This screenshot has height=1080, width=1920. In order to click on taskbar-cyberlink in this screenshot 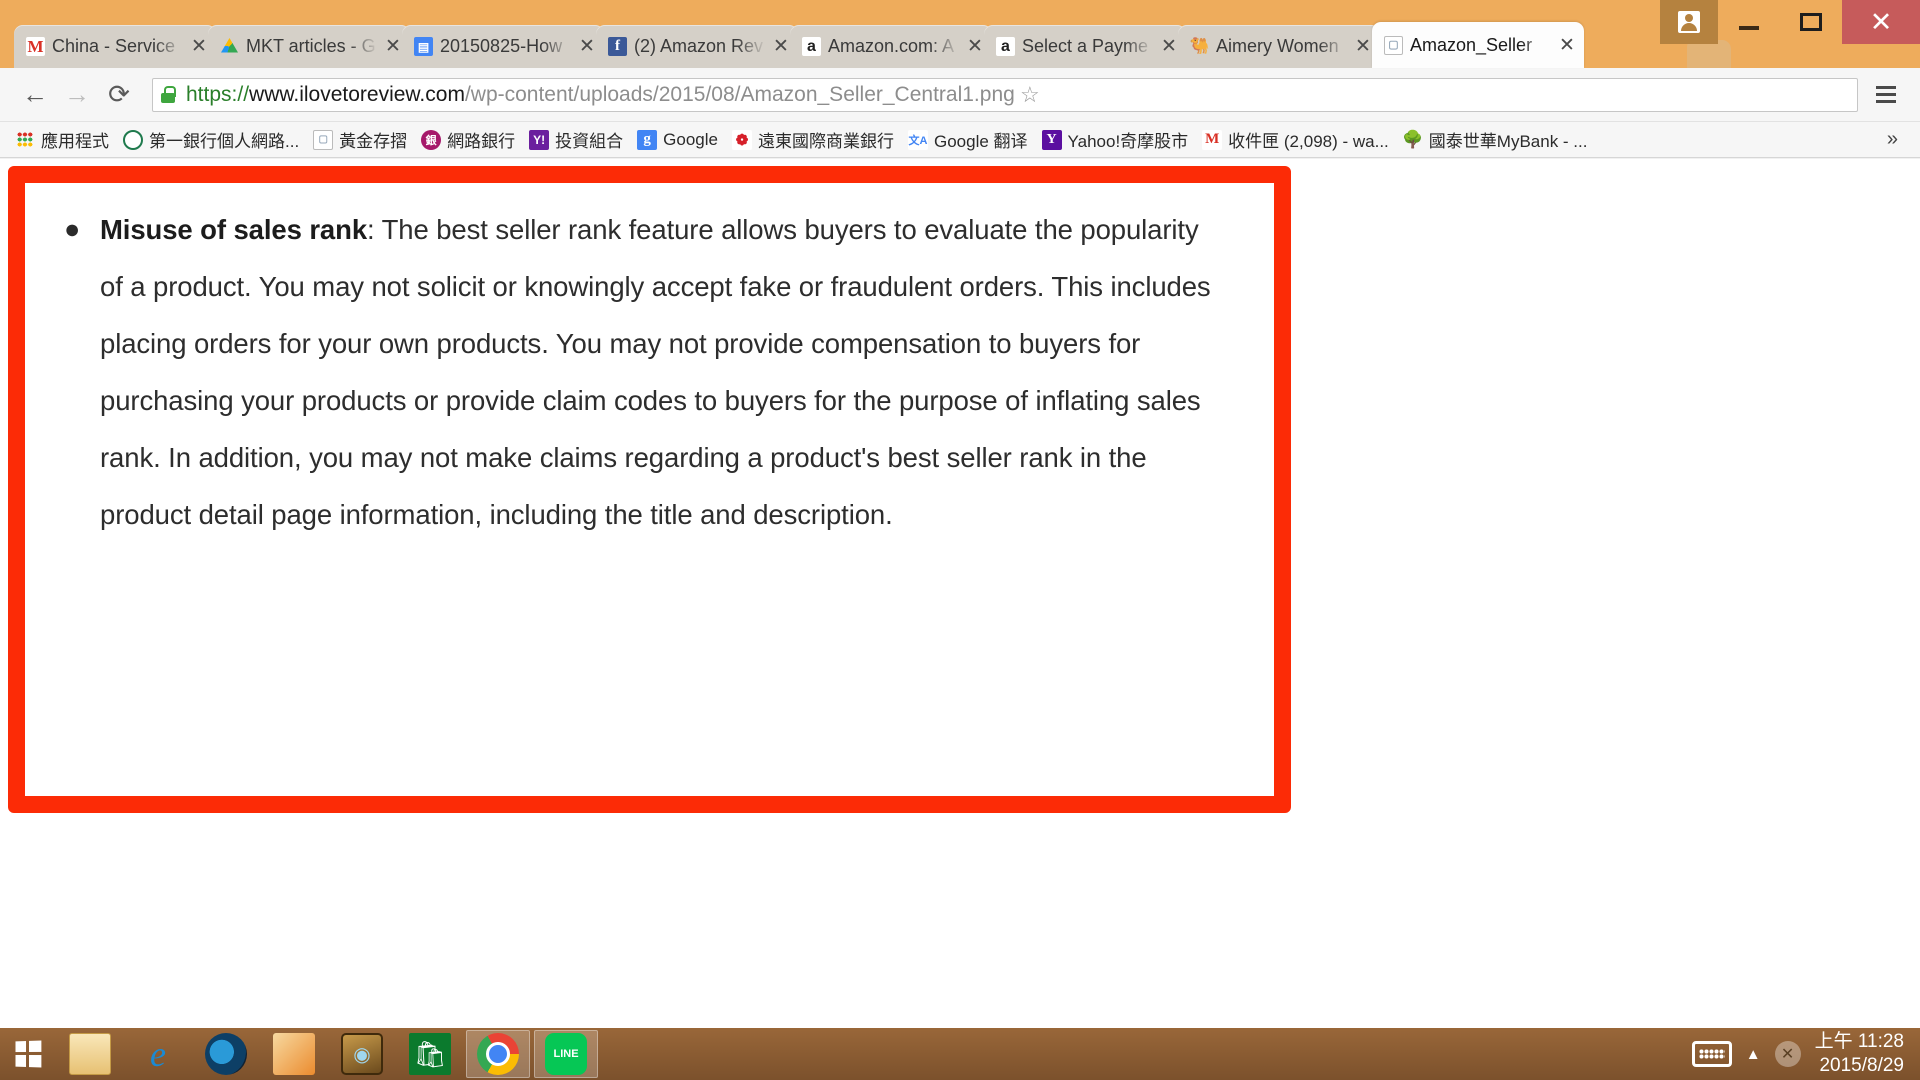, I will do `click(226, 1054)`.